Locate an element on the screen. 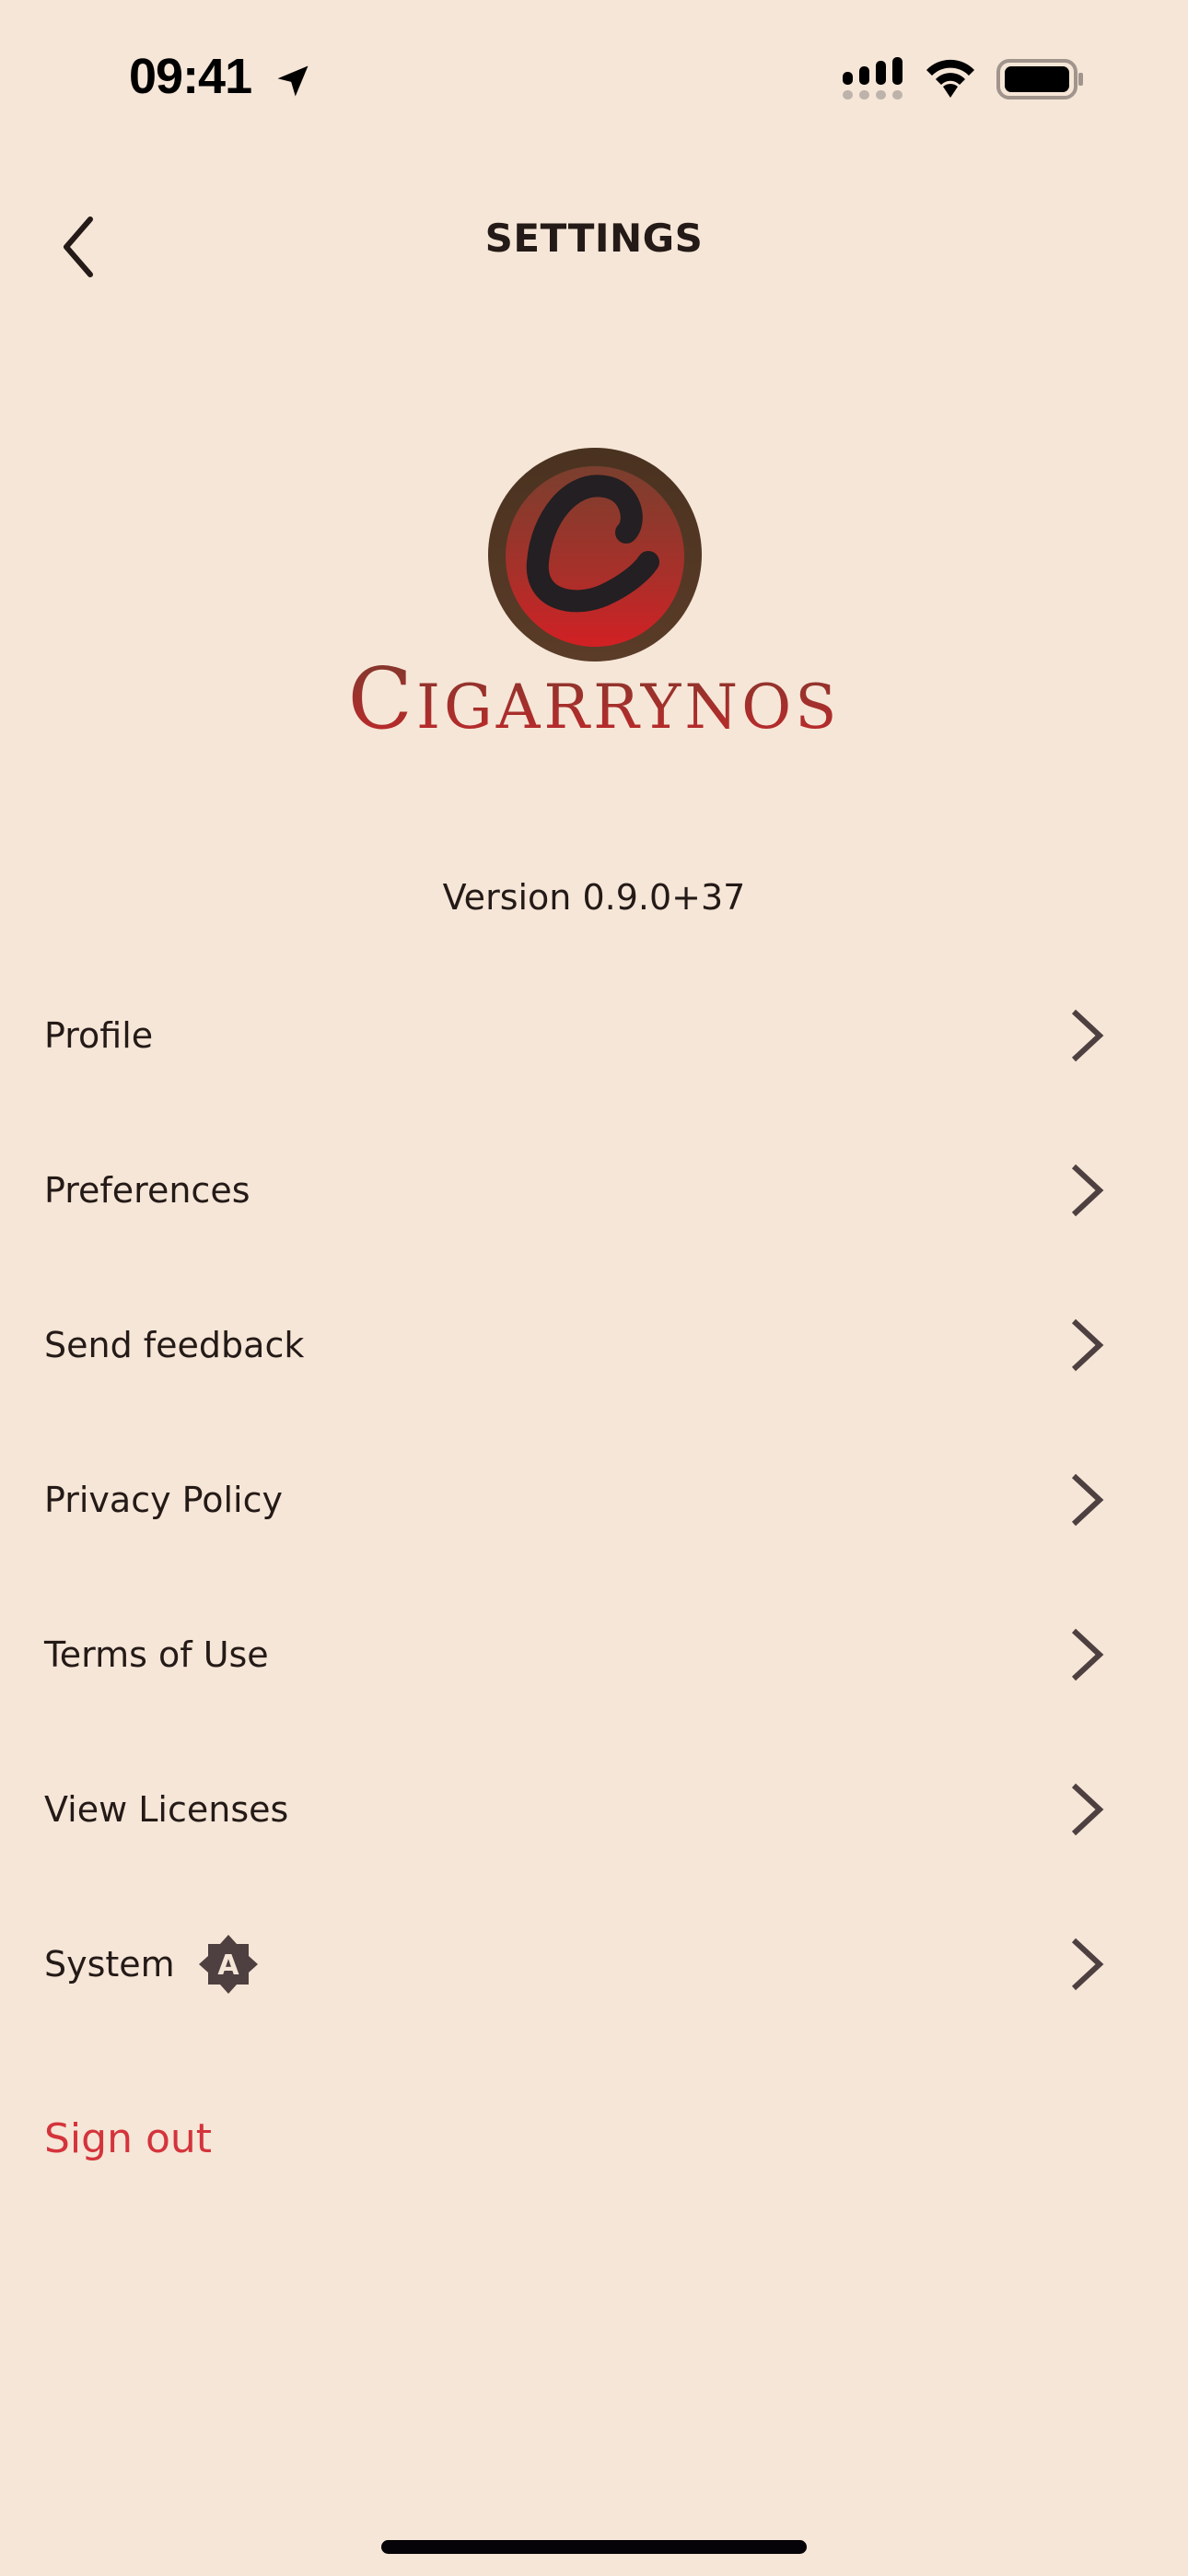 Image resolution: width=1188 pixels, height=2576 pixels. menu-item-label: Send feedback is located at coordinates (174, 1345).